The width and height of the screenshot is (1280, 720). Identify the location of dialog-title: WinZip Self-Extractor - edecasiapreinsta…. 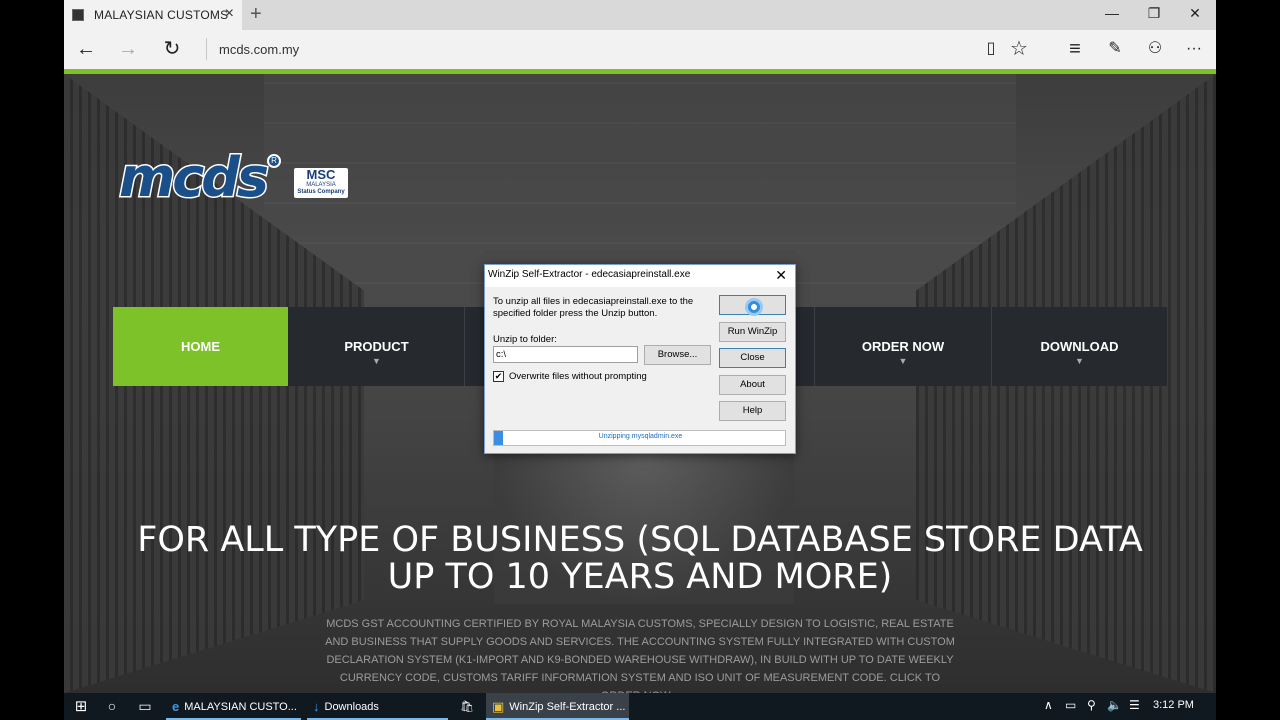
(589, 274).